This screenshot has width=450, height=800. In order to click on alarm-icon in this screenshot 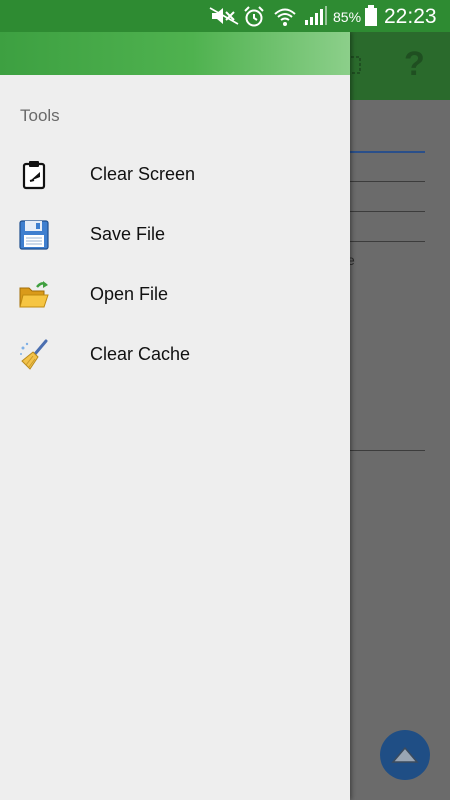, I will do `click(254, 19)`.